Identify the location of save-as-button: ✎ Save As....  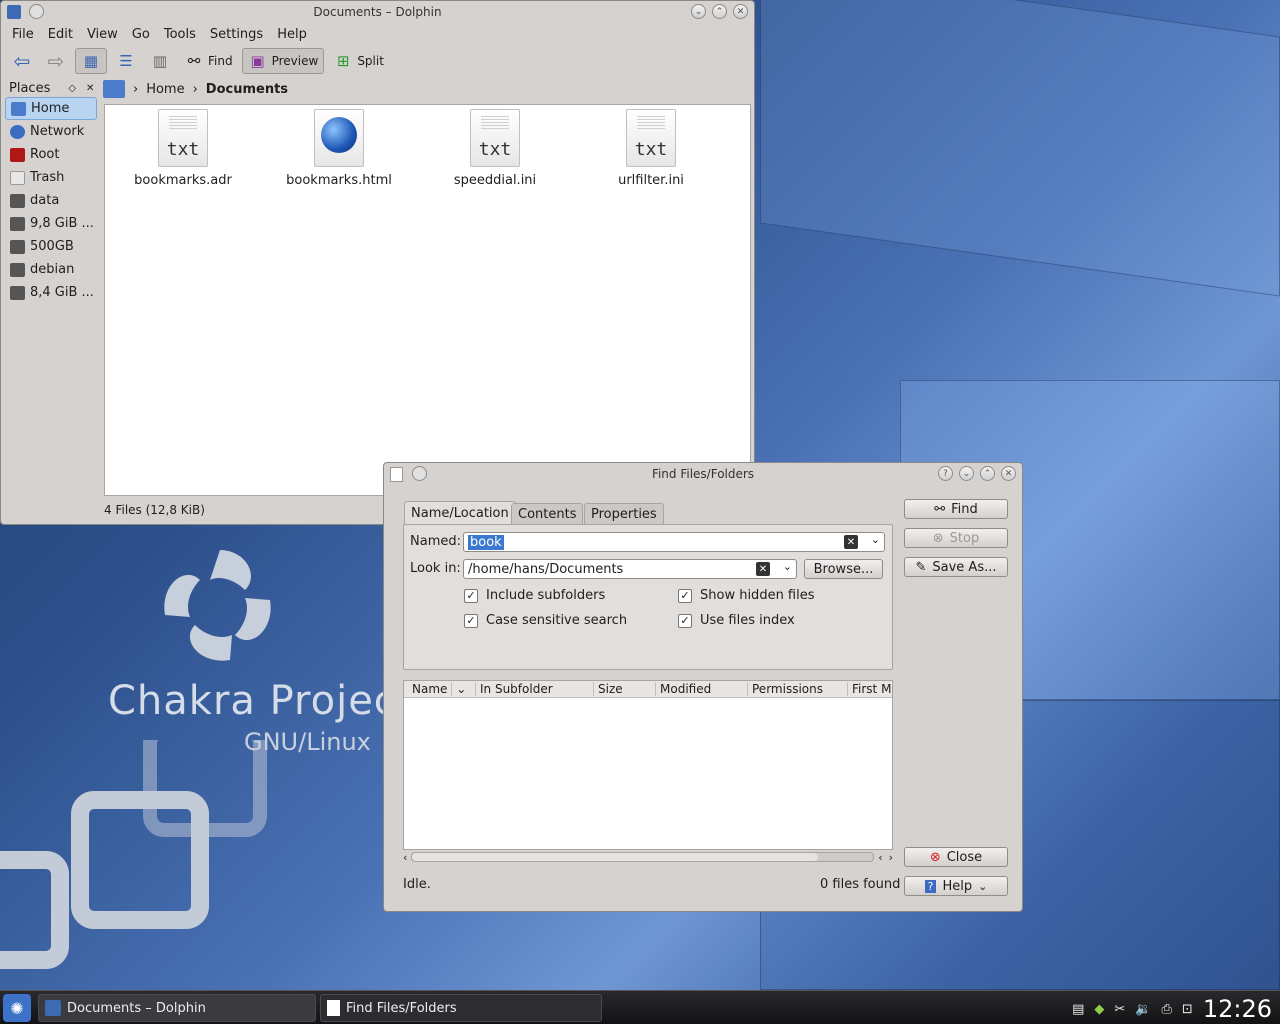
(956, 567).